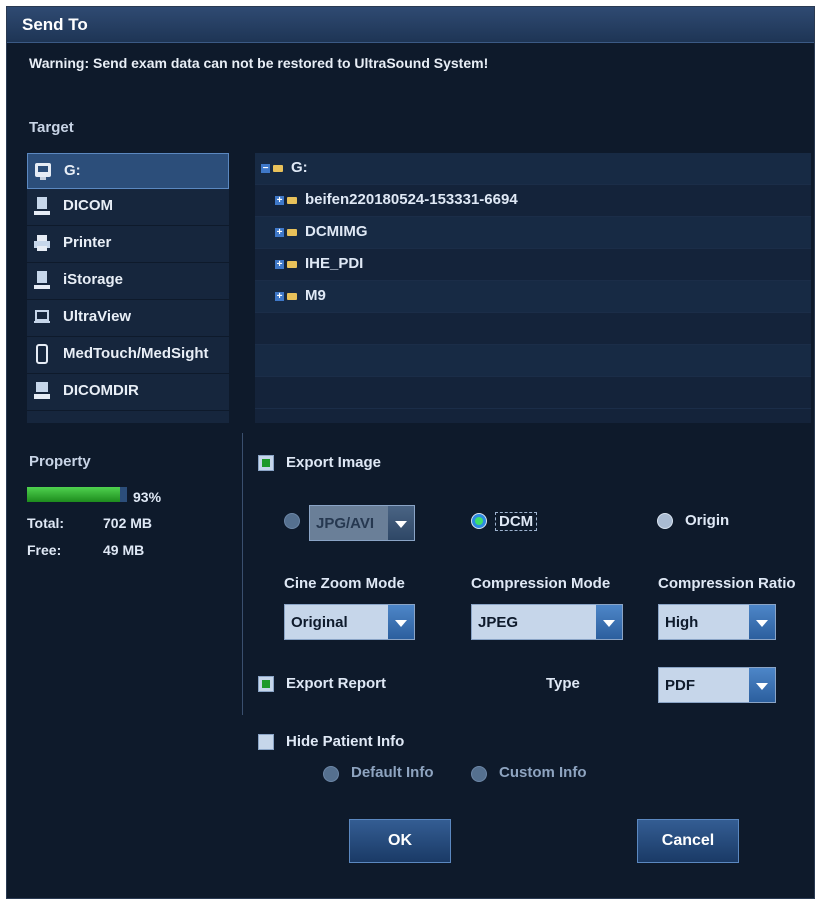  What do you see at coordinates (55, 24) in the screenshot?
I see `dialog-title: Send To` at bounding box center [55, 24].